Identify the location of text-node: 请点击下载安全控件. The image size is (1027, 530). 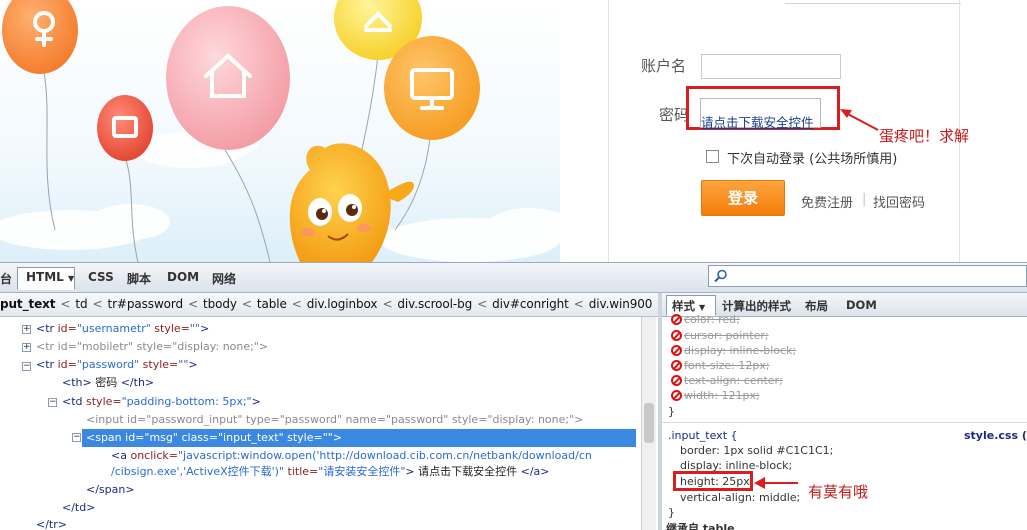
(467, 471).